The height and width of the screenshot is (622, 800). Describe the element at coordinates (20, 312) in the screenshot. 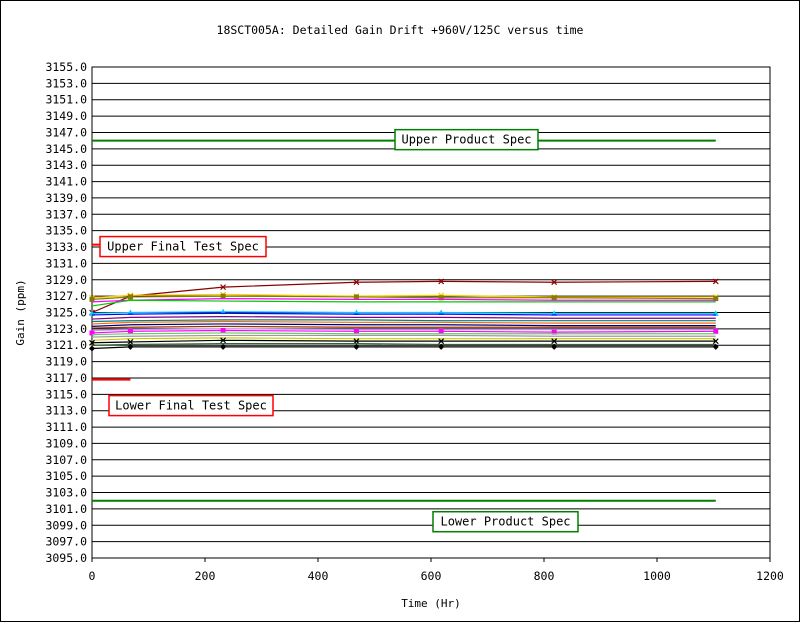

I see `y-axis-label: Gain (ppm)` at that location.